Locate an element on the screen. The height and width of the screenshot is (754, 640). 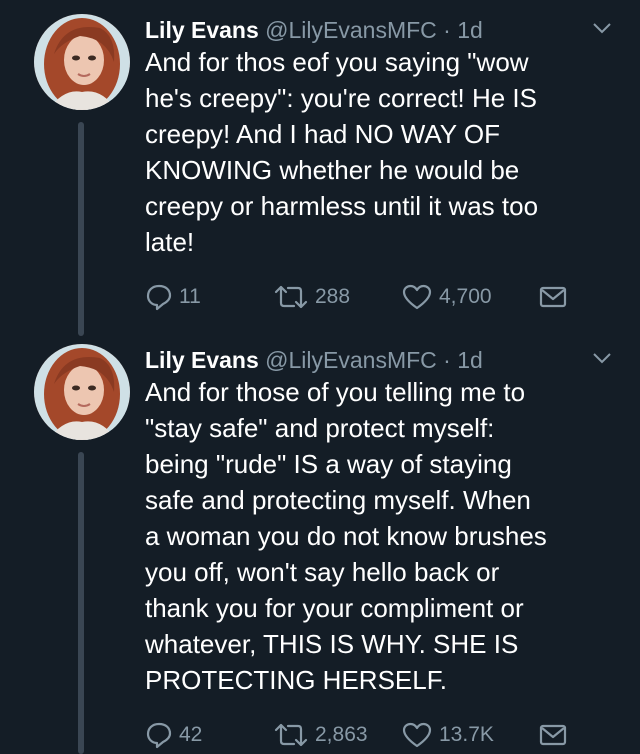
like-count: 4,700 is located at coordinates (465, 296).